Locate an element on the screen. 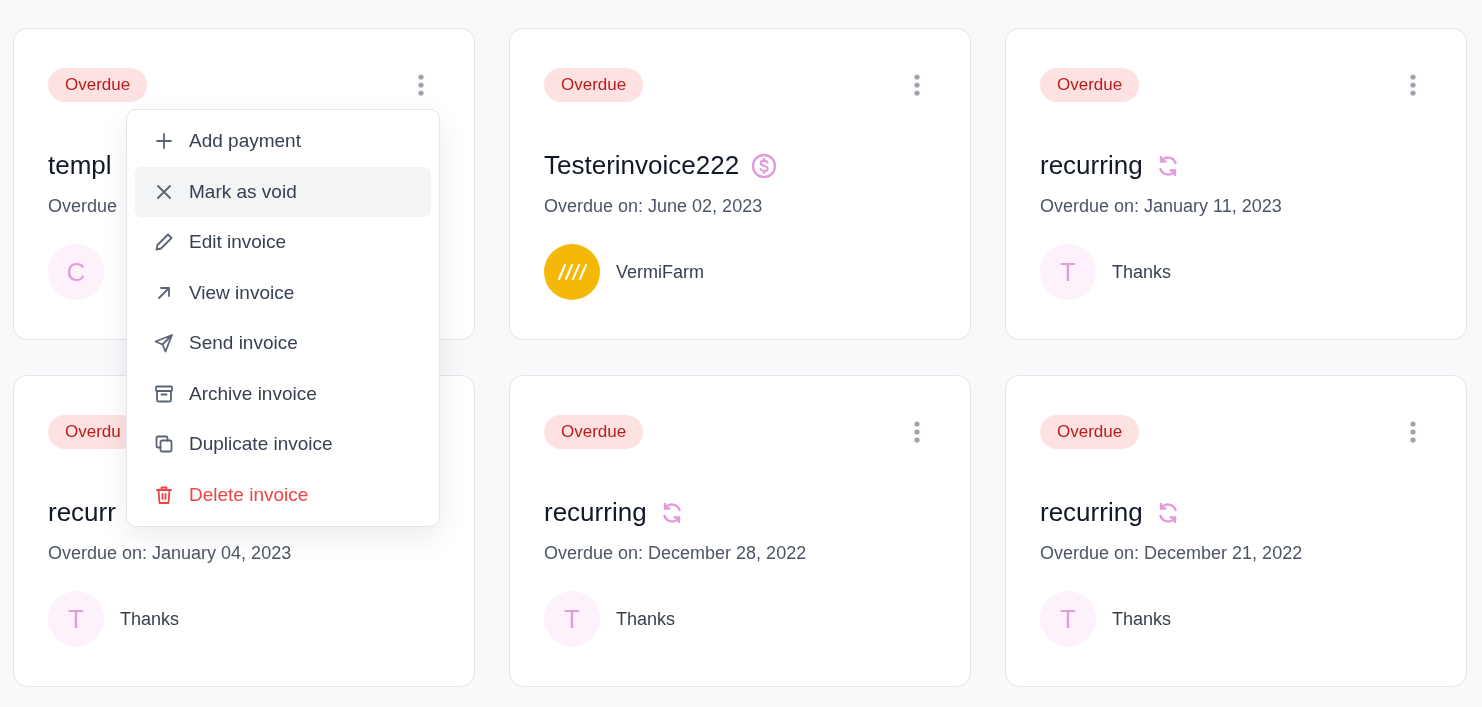 The image size is (1482, 707). menu-item: Duplicate invoice is located at coordinates (283, 444).